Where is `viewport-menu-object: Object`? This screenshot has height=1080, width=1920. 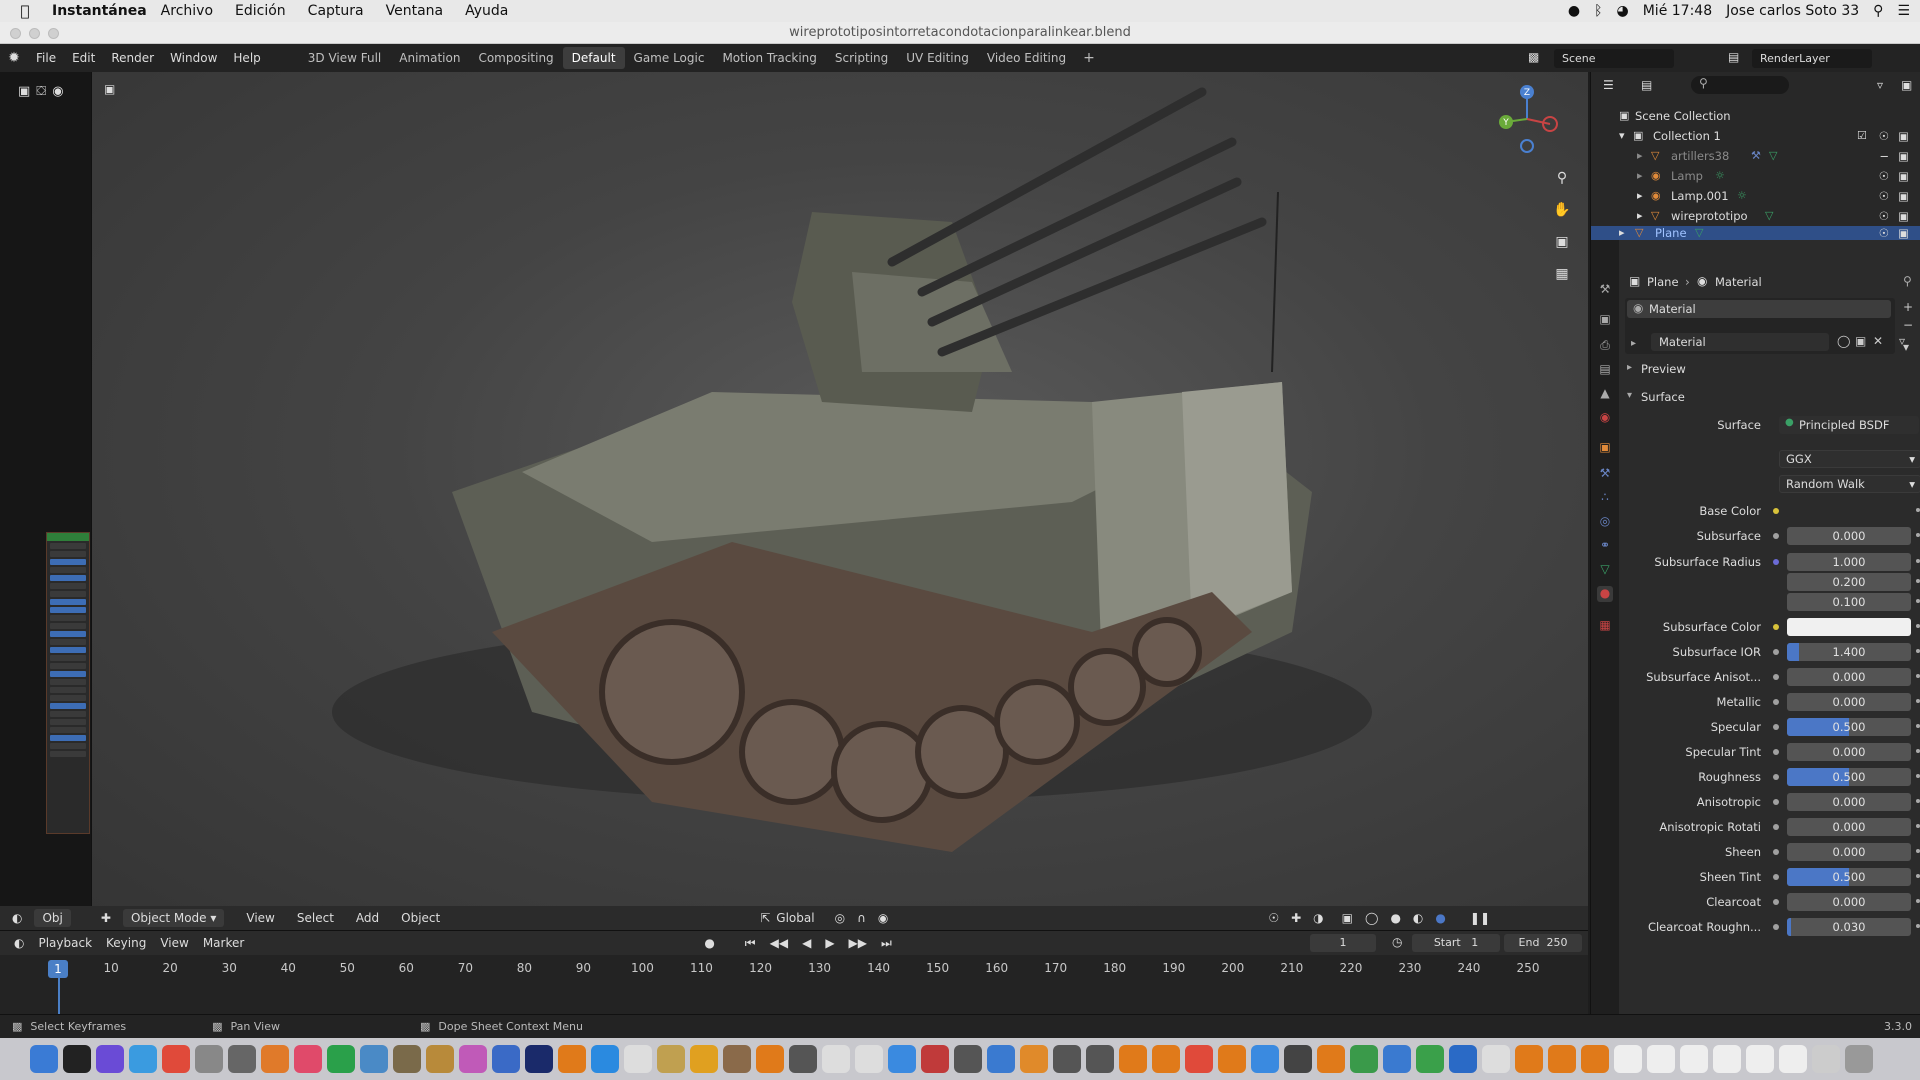 viewport-menu-object: Object is located at coordinates (420, 918).